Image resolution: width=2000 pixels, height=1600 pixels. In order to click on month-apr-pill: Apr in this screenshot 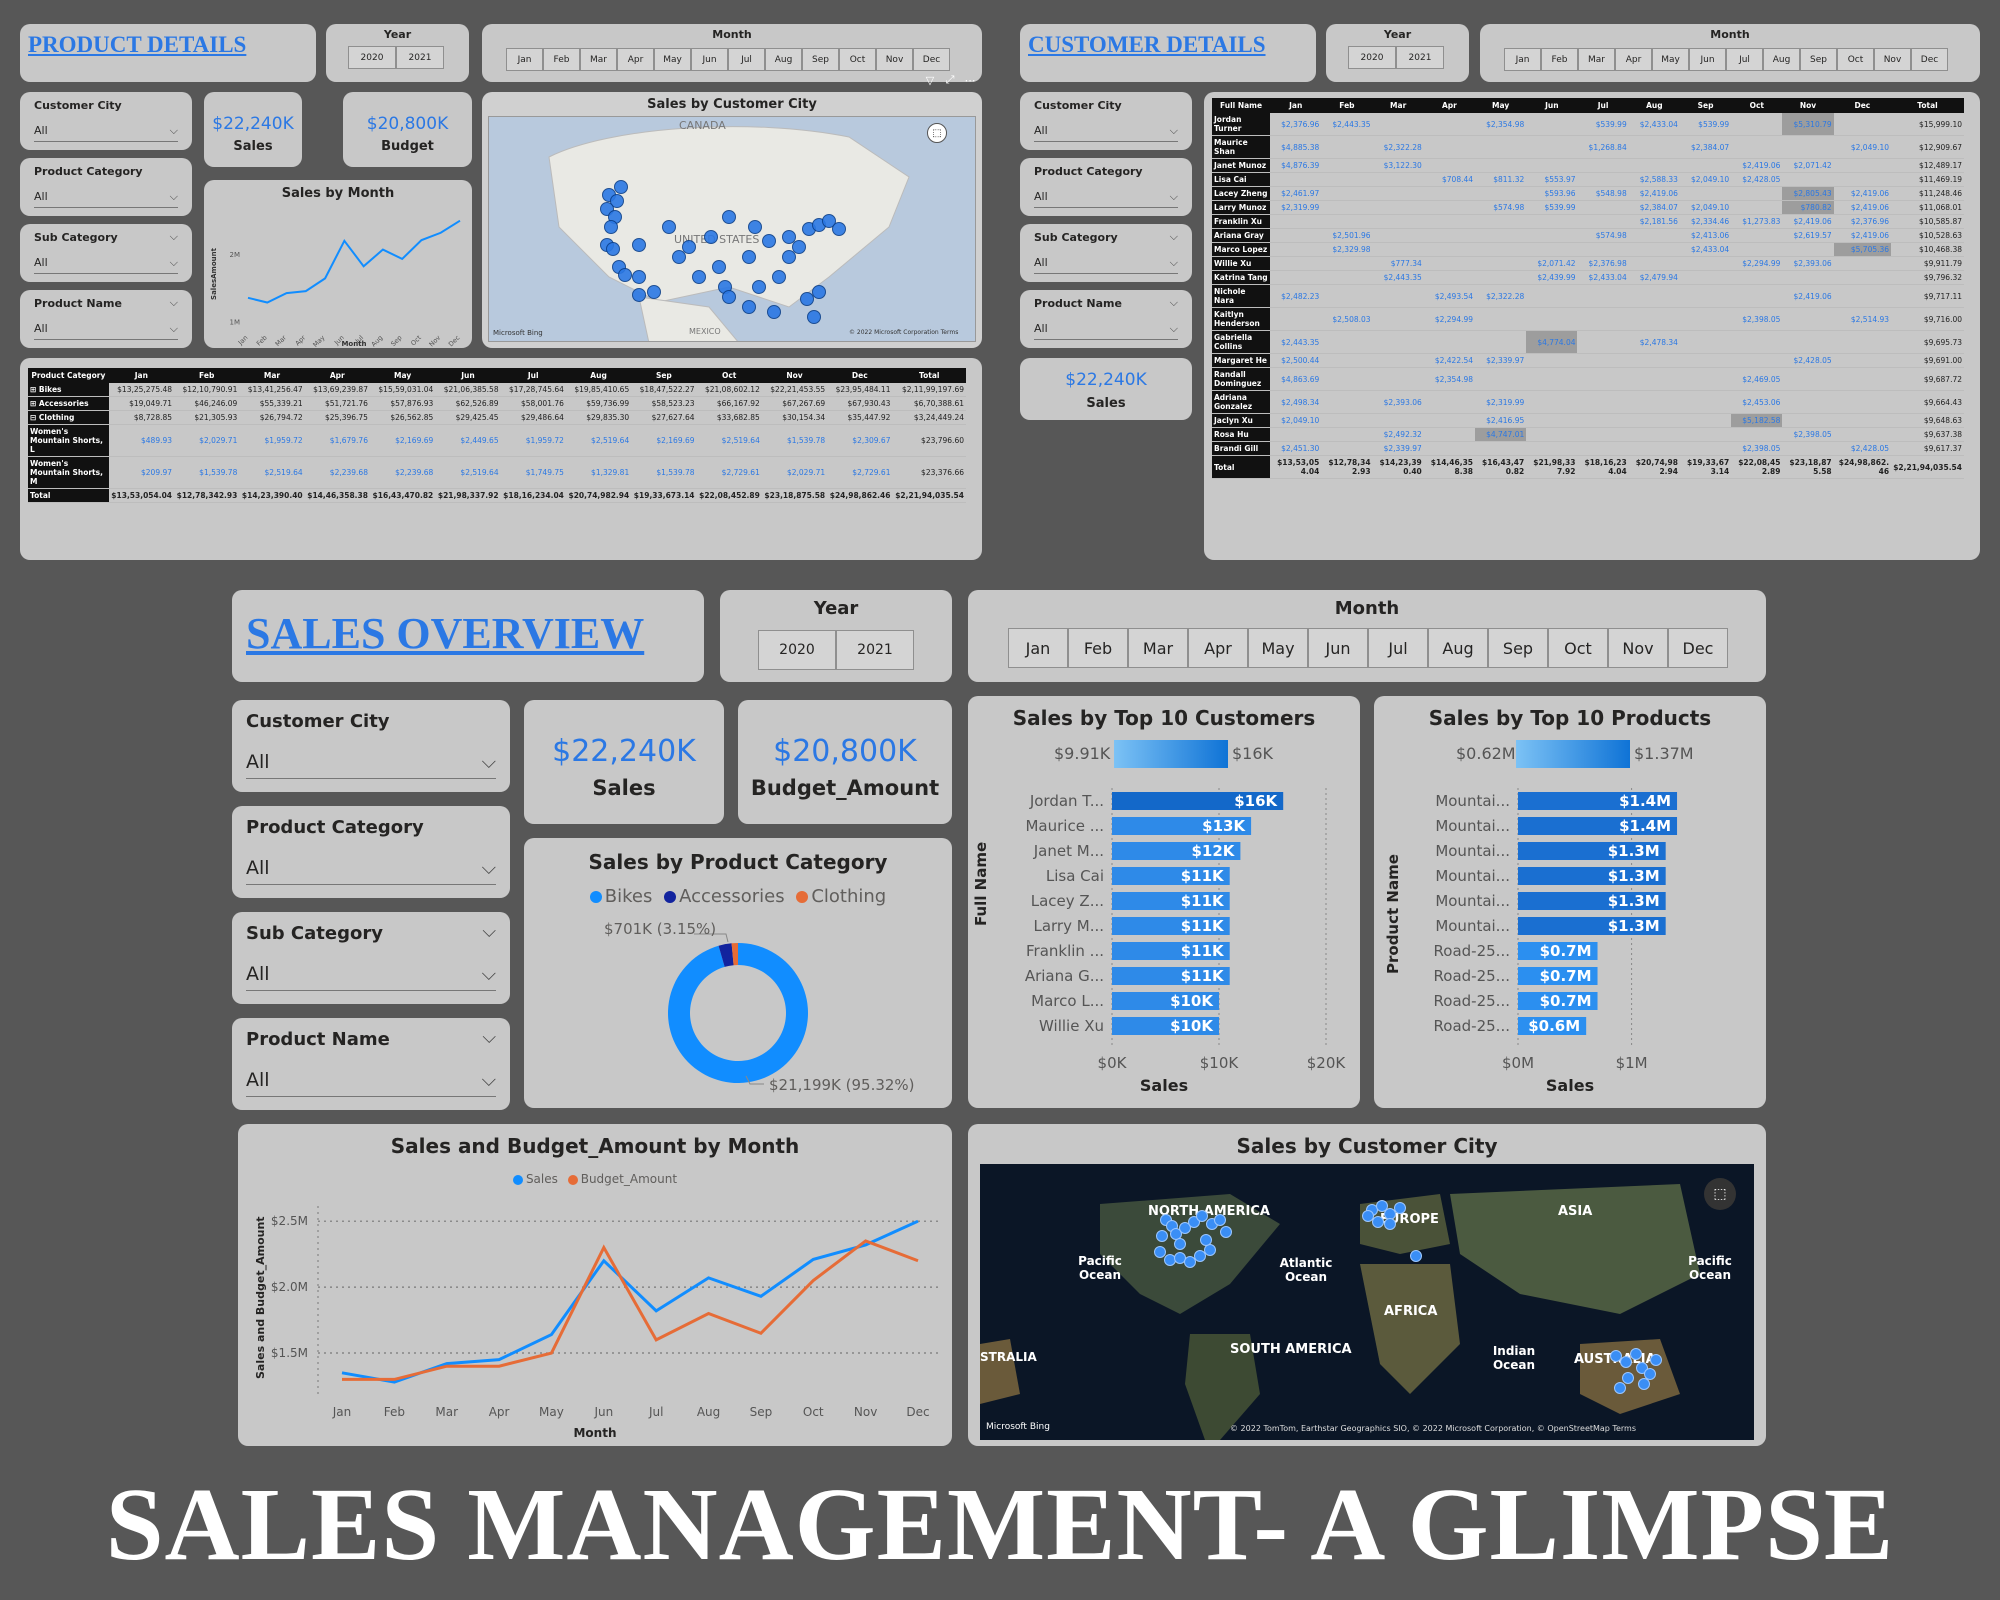, I will do `click(1633, 59)`.